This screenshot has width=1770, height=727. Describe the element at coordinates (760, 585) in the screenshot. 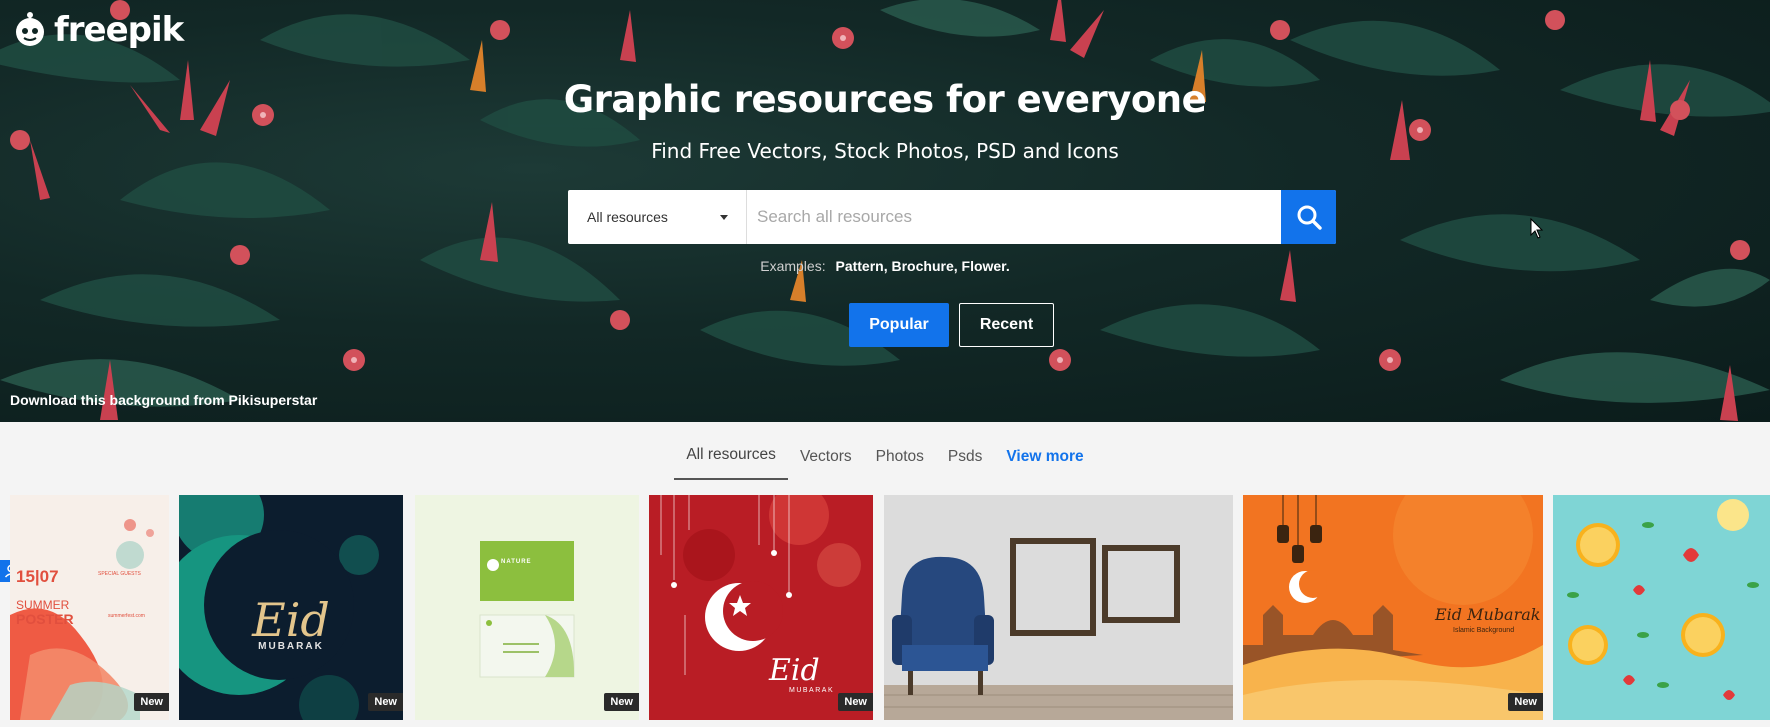

I see `eid-red-image` at that location.